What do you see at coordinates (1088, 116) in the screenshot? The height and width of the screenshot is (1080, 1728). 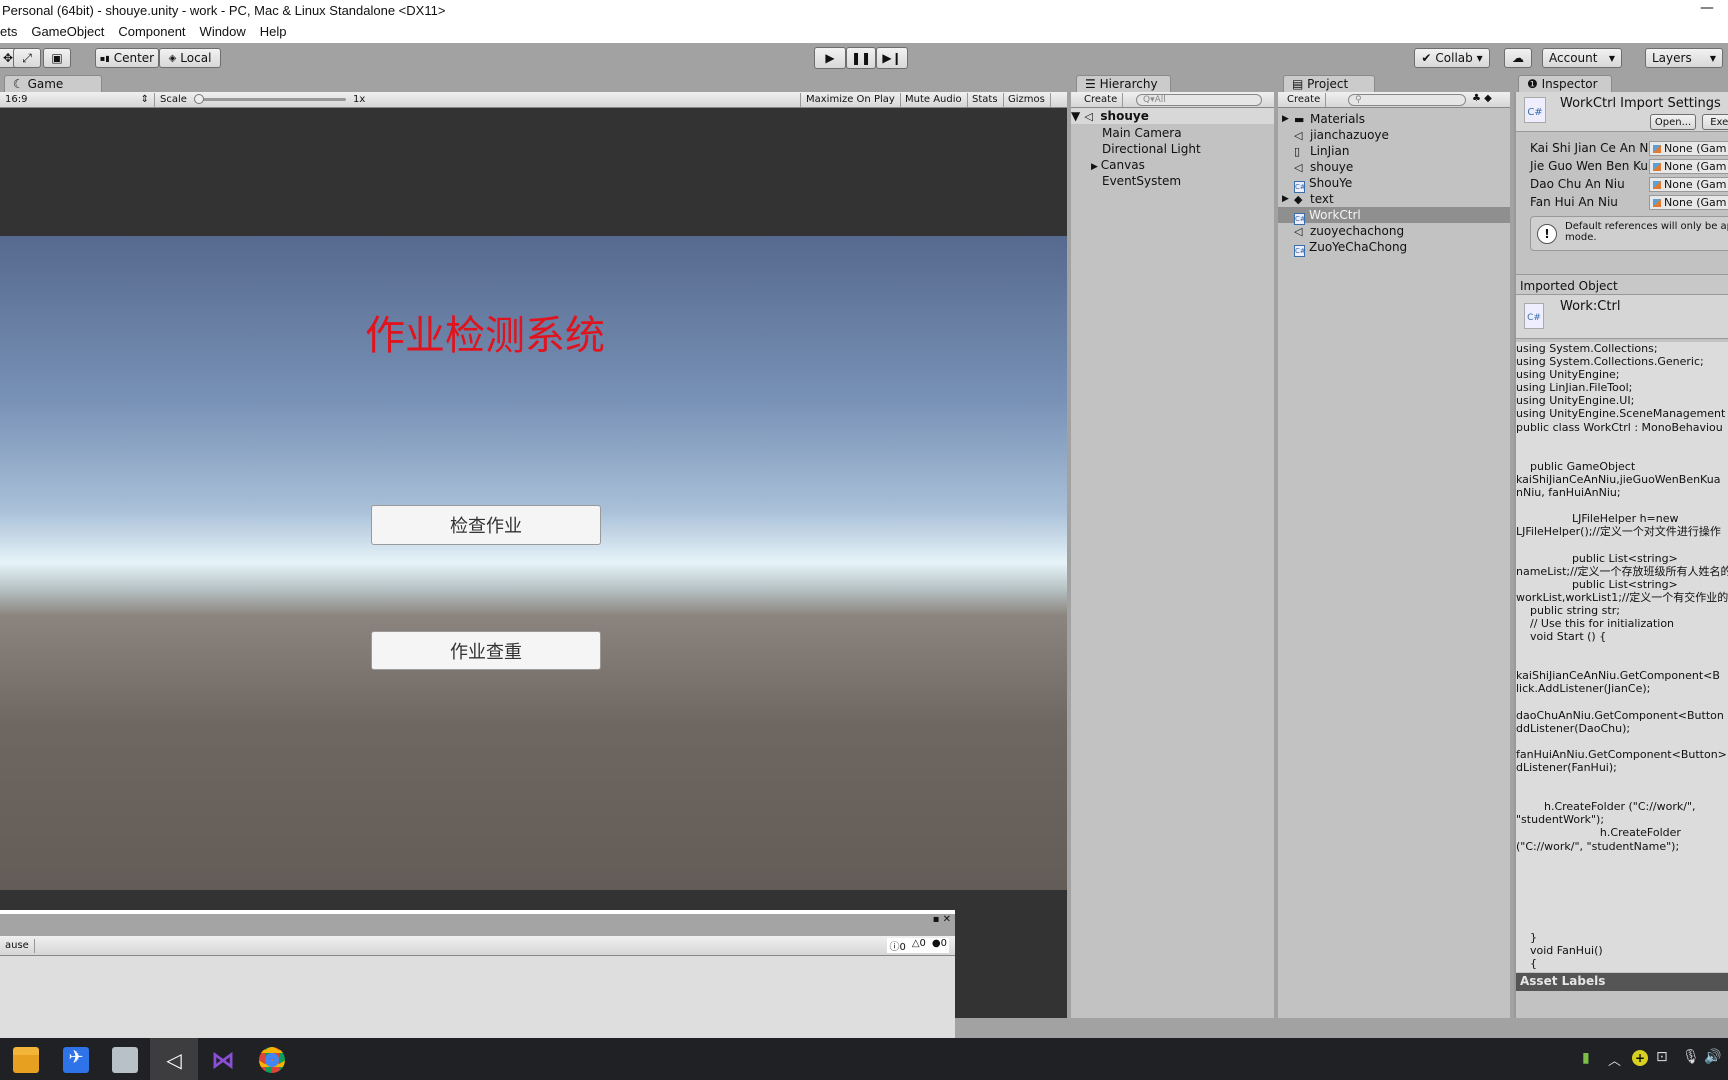 I see `unity-scene-icon: ◁` at bounding box center [1088, 116].